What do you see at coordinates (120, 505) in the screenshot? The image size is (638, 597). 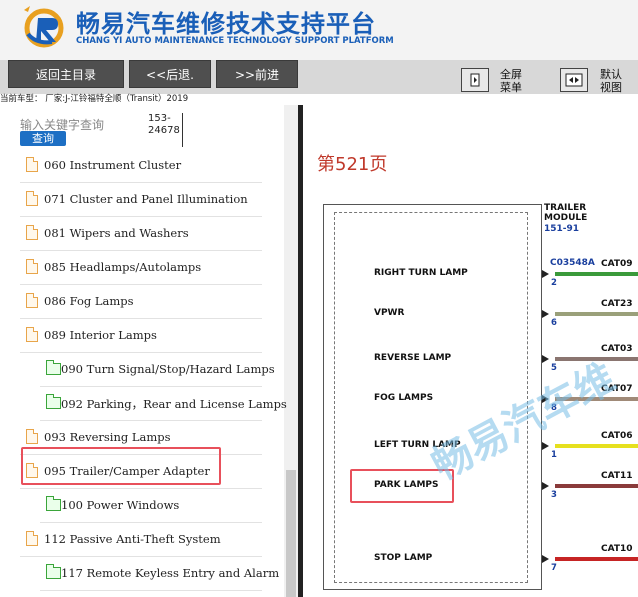 I see `sidebar-item-label: 100 Power Windows` at bounding box center [120, 505].